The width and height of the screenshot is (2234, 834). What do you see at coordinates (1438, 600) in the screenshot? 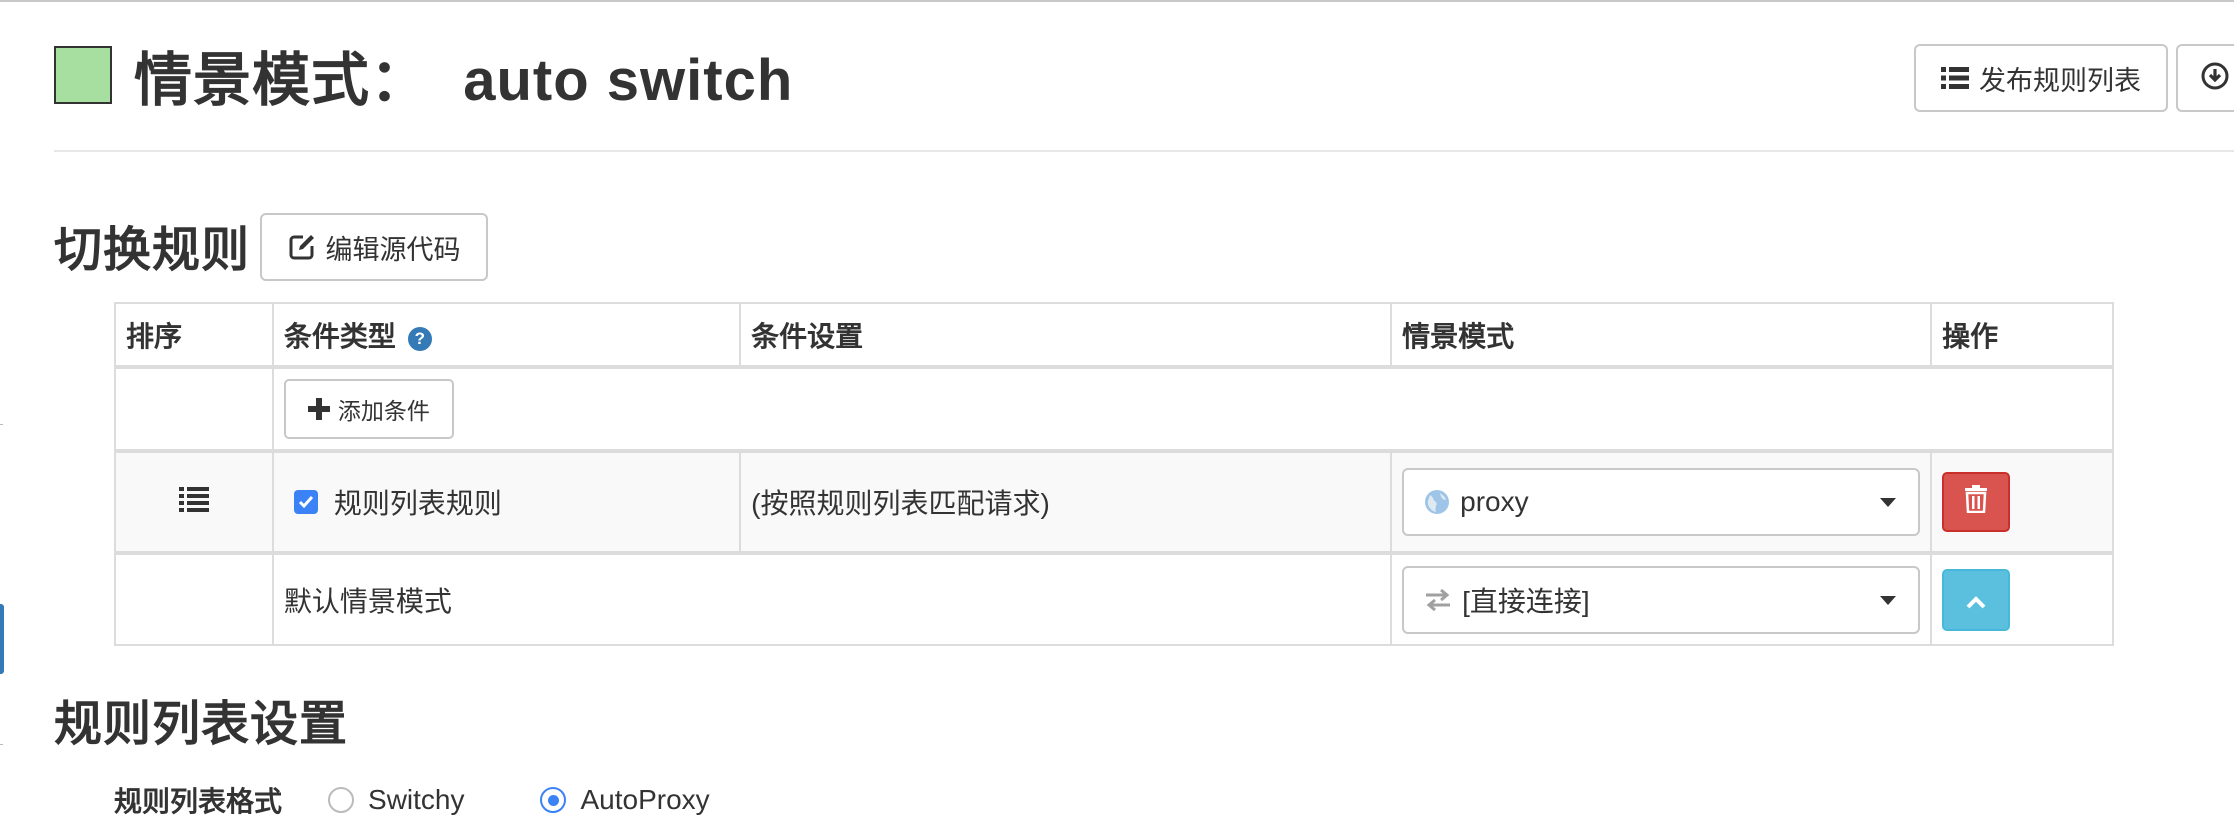
I see `transfer-arrows-icon` at bounding box center [1438, 600].